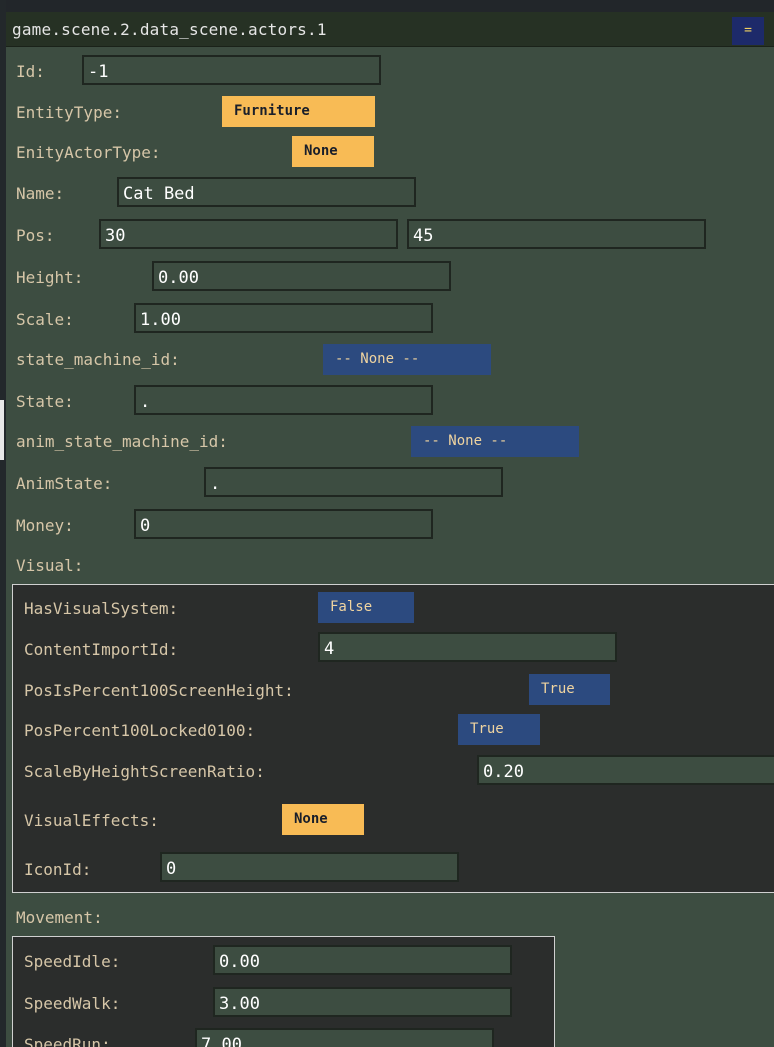 Image resolution: width=774 pixels, height=1047 pixels. What do you see at coordinates (69, 112) in the screenshot?
I see `entity-type-label: EntityType:` at bounding box center [69, 112].